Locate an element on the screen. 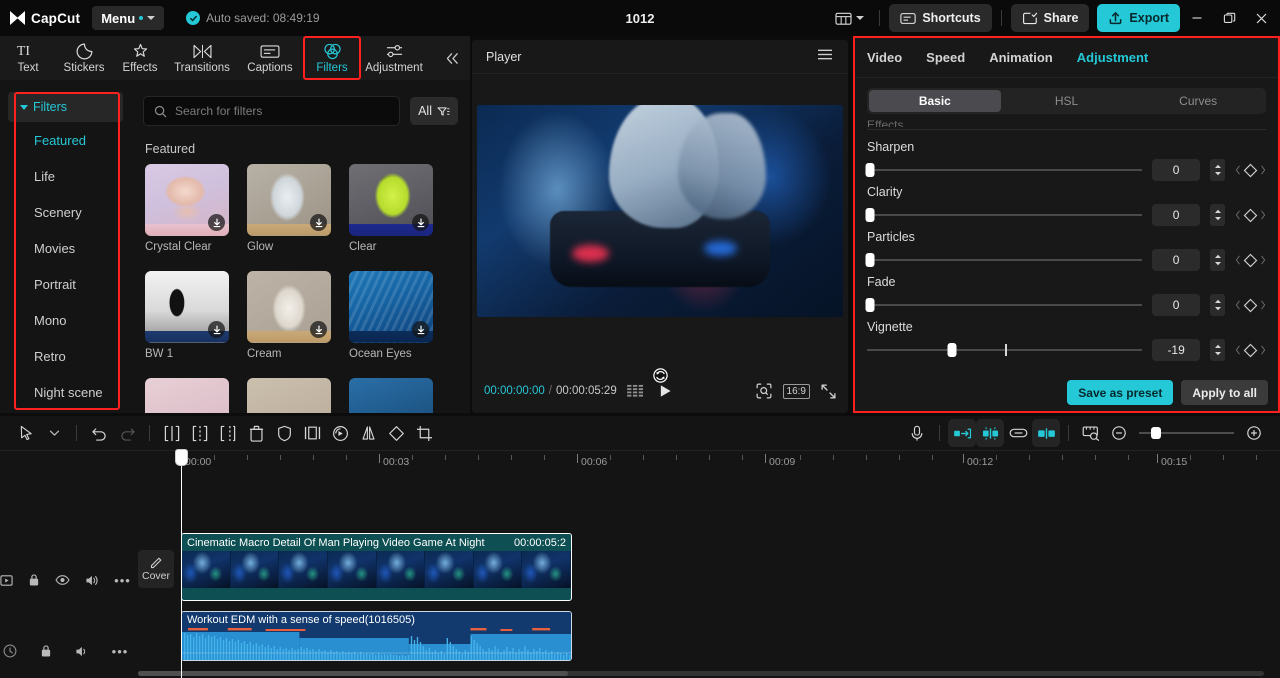 The height and width of the screenshot is (678, 1280). reverse-button is located at coordinates (340, 433).